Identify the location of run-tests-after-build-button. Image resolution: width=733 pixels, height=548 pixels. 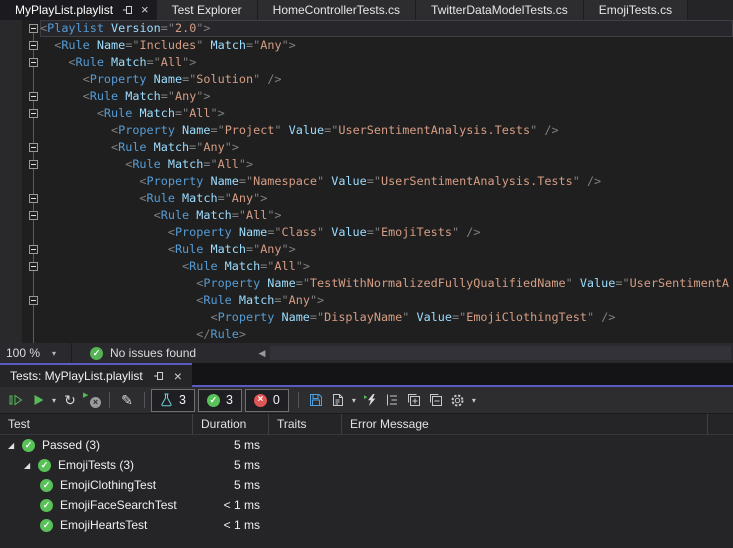
(370, 400).